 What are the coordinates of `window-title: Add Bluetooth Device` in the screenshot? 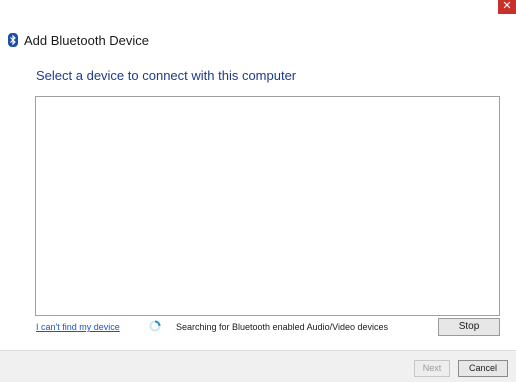 It's located at (87, 40).